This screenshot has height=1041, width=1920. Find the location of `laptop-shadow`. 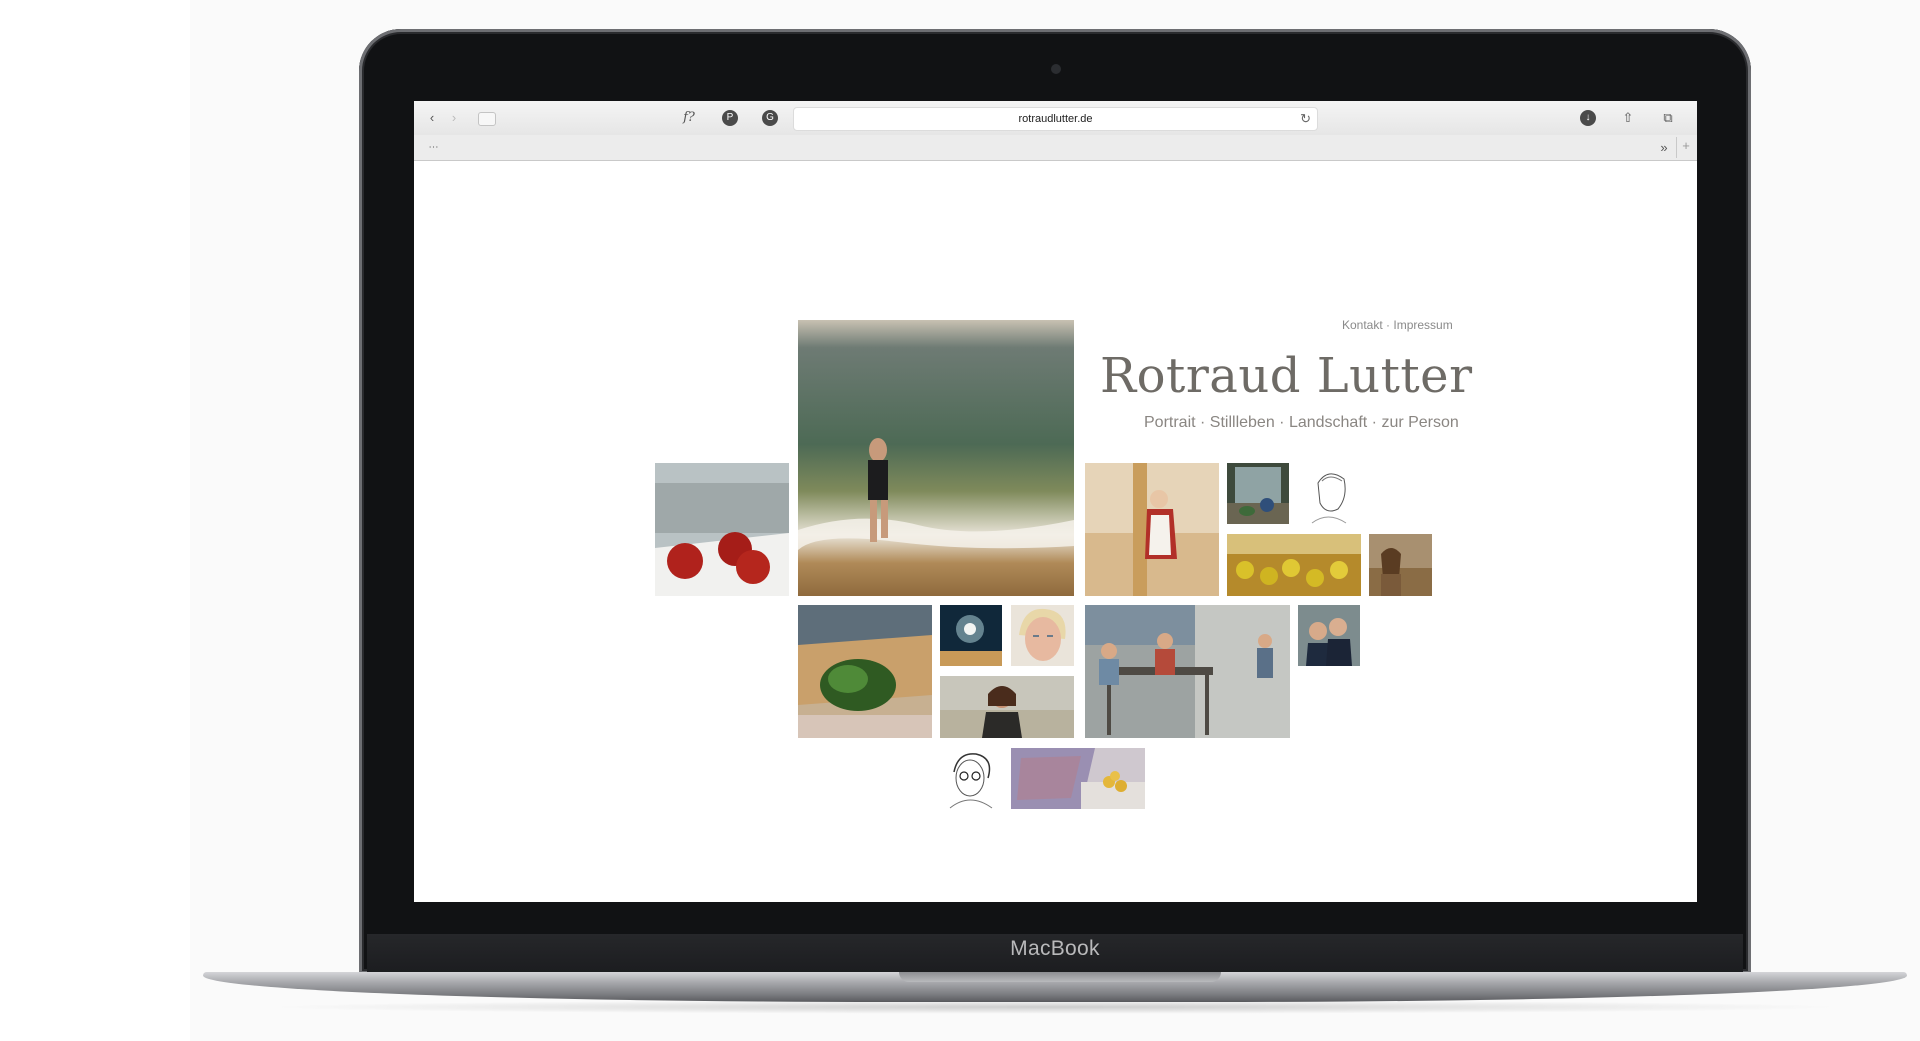

laptop-shadow is located at coordinates (1055, 1007).